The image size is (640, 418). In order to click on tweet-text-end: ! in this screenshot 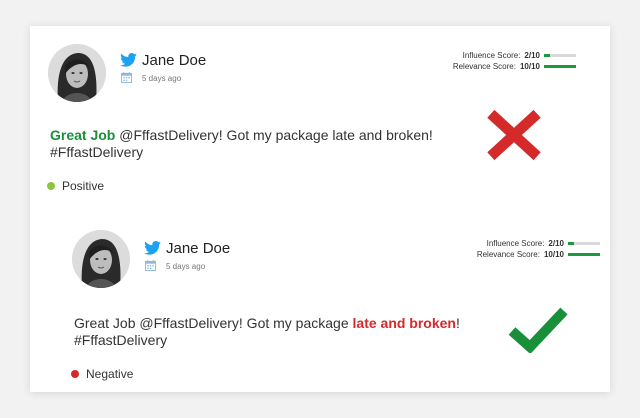, I will do `click(457, 323)`.